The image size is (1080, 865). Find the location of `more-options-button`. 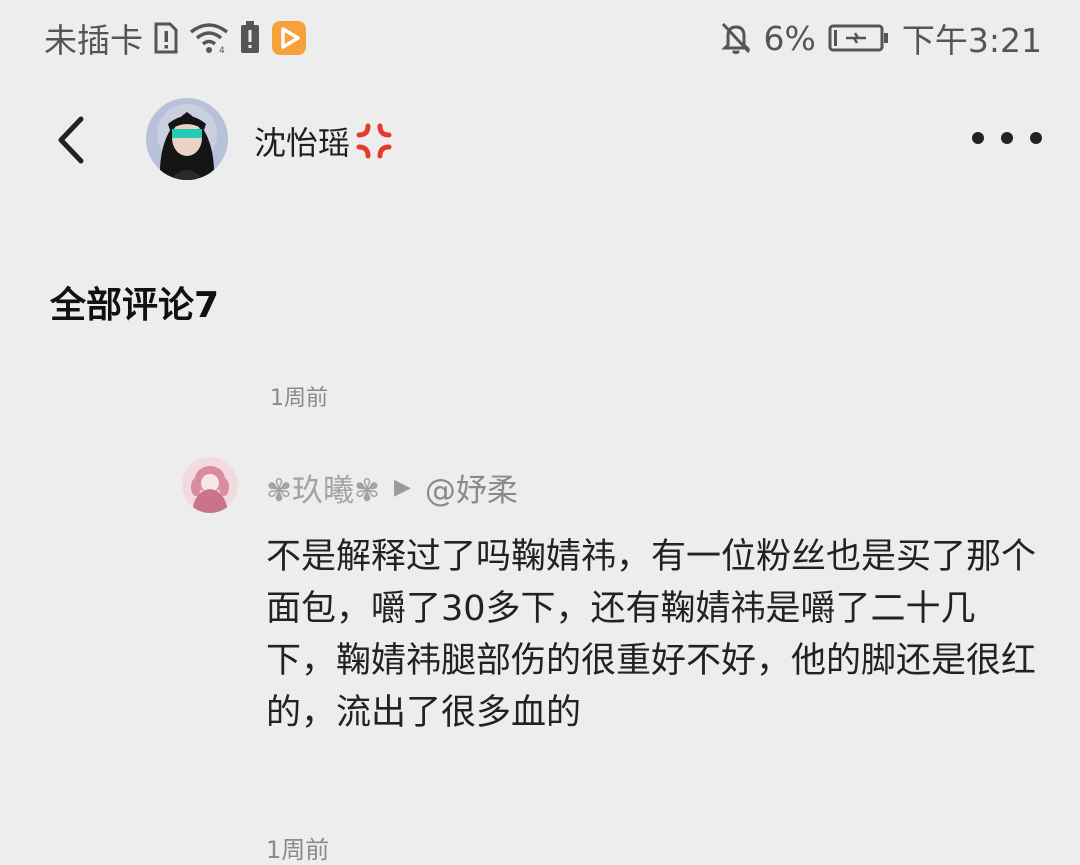

more-options-button is located at coordinates (1007, 138).